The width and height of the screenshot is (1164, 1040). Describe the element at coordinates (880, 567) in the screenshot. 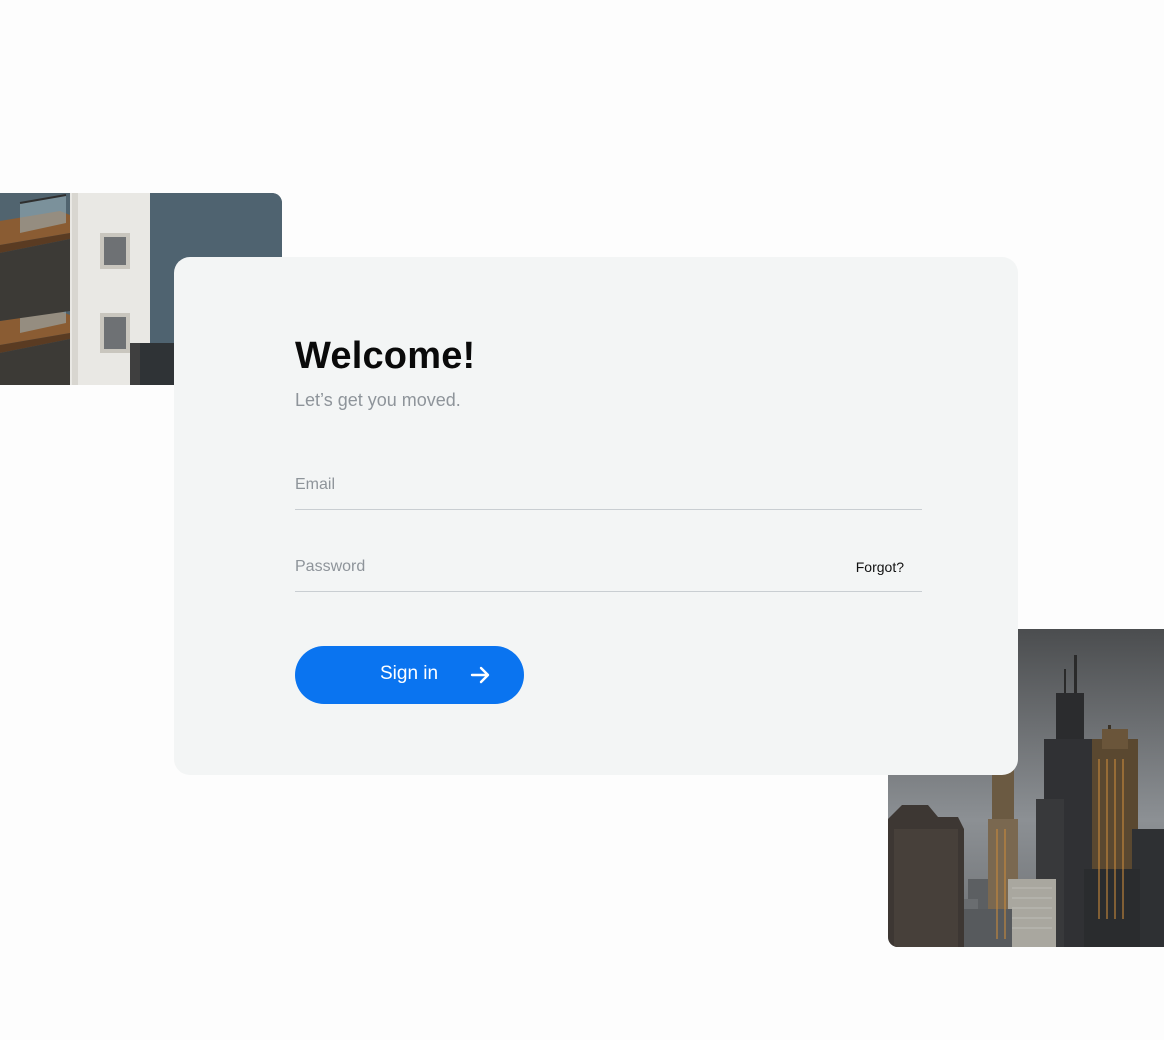

I see `forgot-password-link: Forgot?` at that location.